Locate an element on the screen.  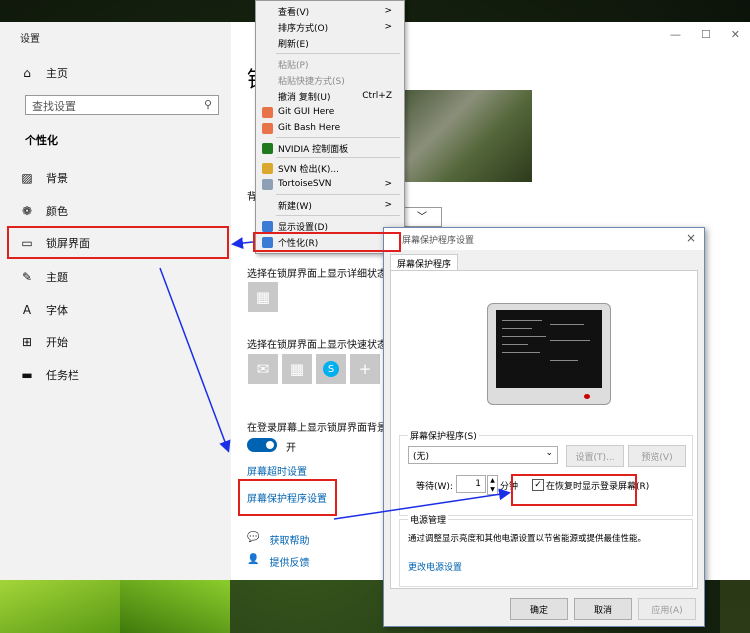
arrow-link-to-checkbox is located at coordinates (422, 504).